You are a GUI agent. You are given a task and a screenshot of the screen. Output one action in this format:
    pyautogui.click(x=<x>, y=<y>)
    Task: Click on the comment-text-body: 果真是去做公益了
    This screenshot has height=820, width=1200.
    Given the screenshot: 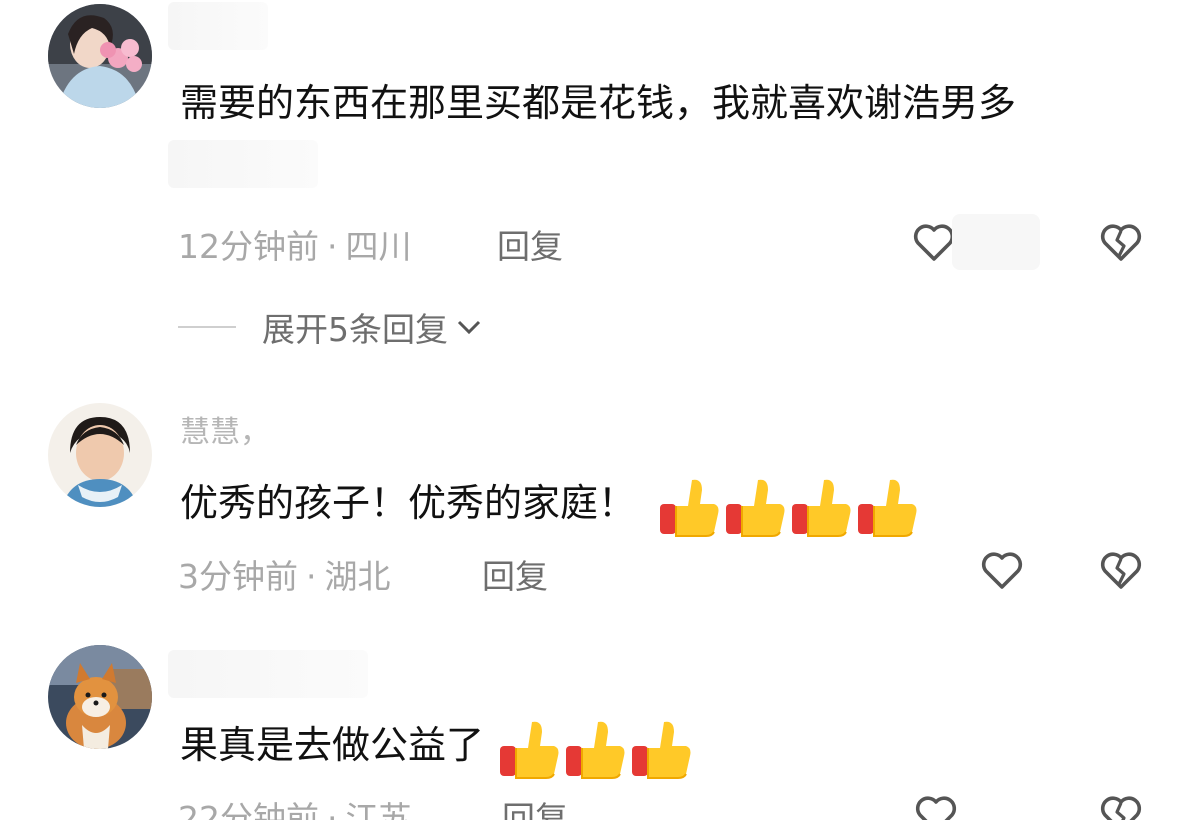 What is the action you would take?
    pyautogui.click(x=332, y=745)
    